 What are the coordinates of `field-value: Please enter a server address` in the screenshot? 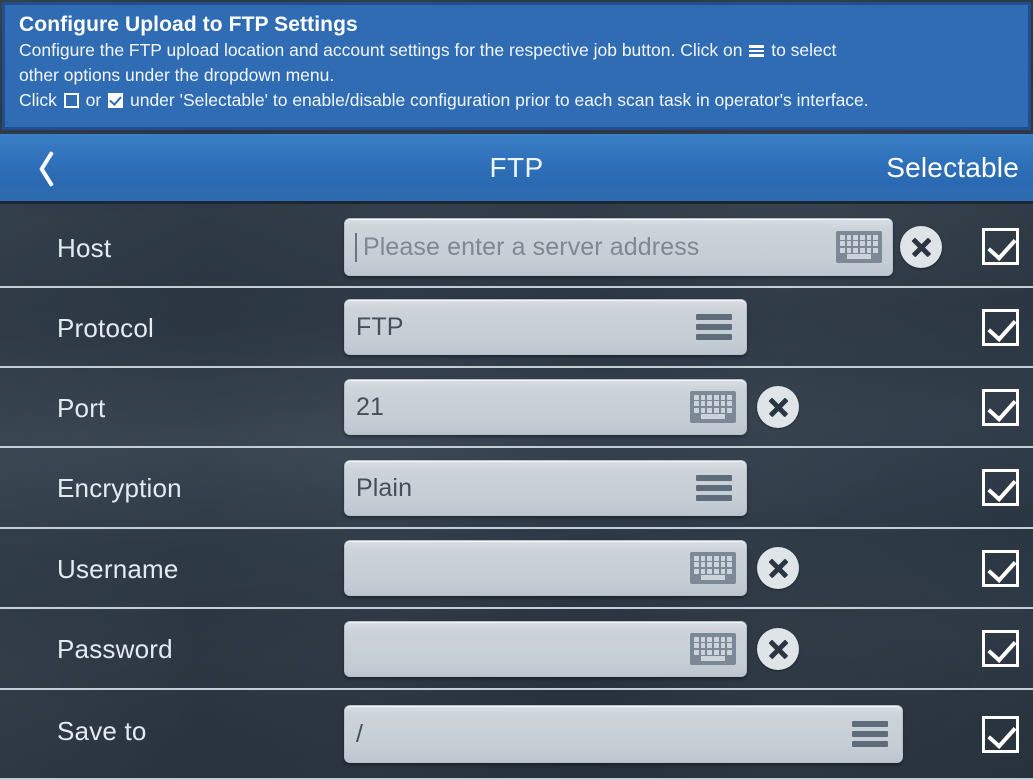 It's located at (595, 247).